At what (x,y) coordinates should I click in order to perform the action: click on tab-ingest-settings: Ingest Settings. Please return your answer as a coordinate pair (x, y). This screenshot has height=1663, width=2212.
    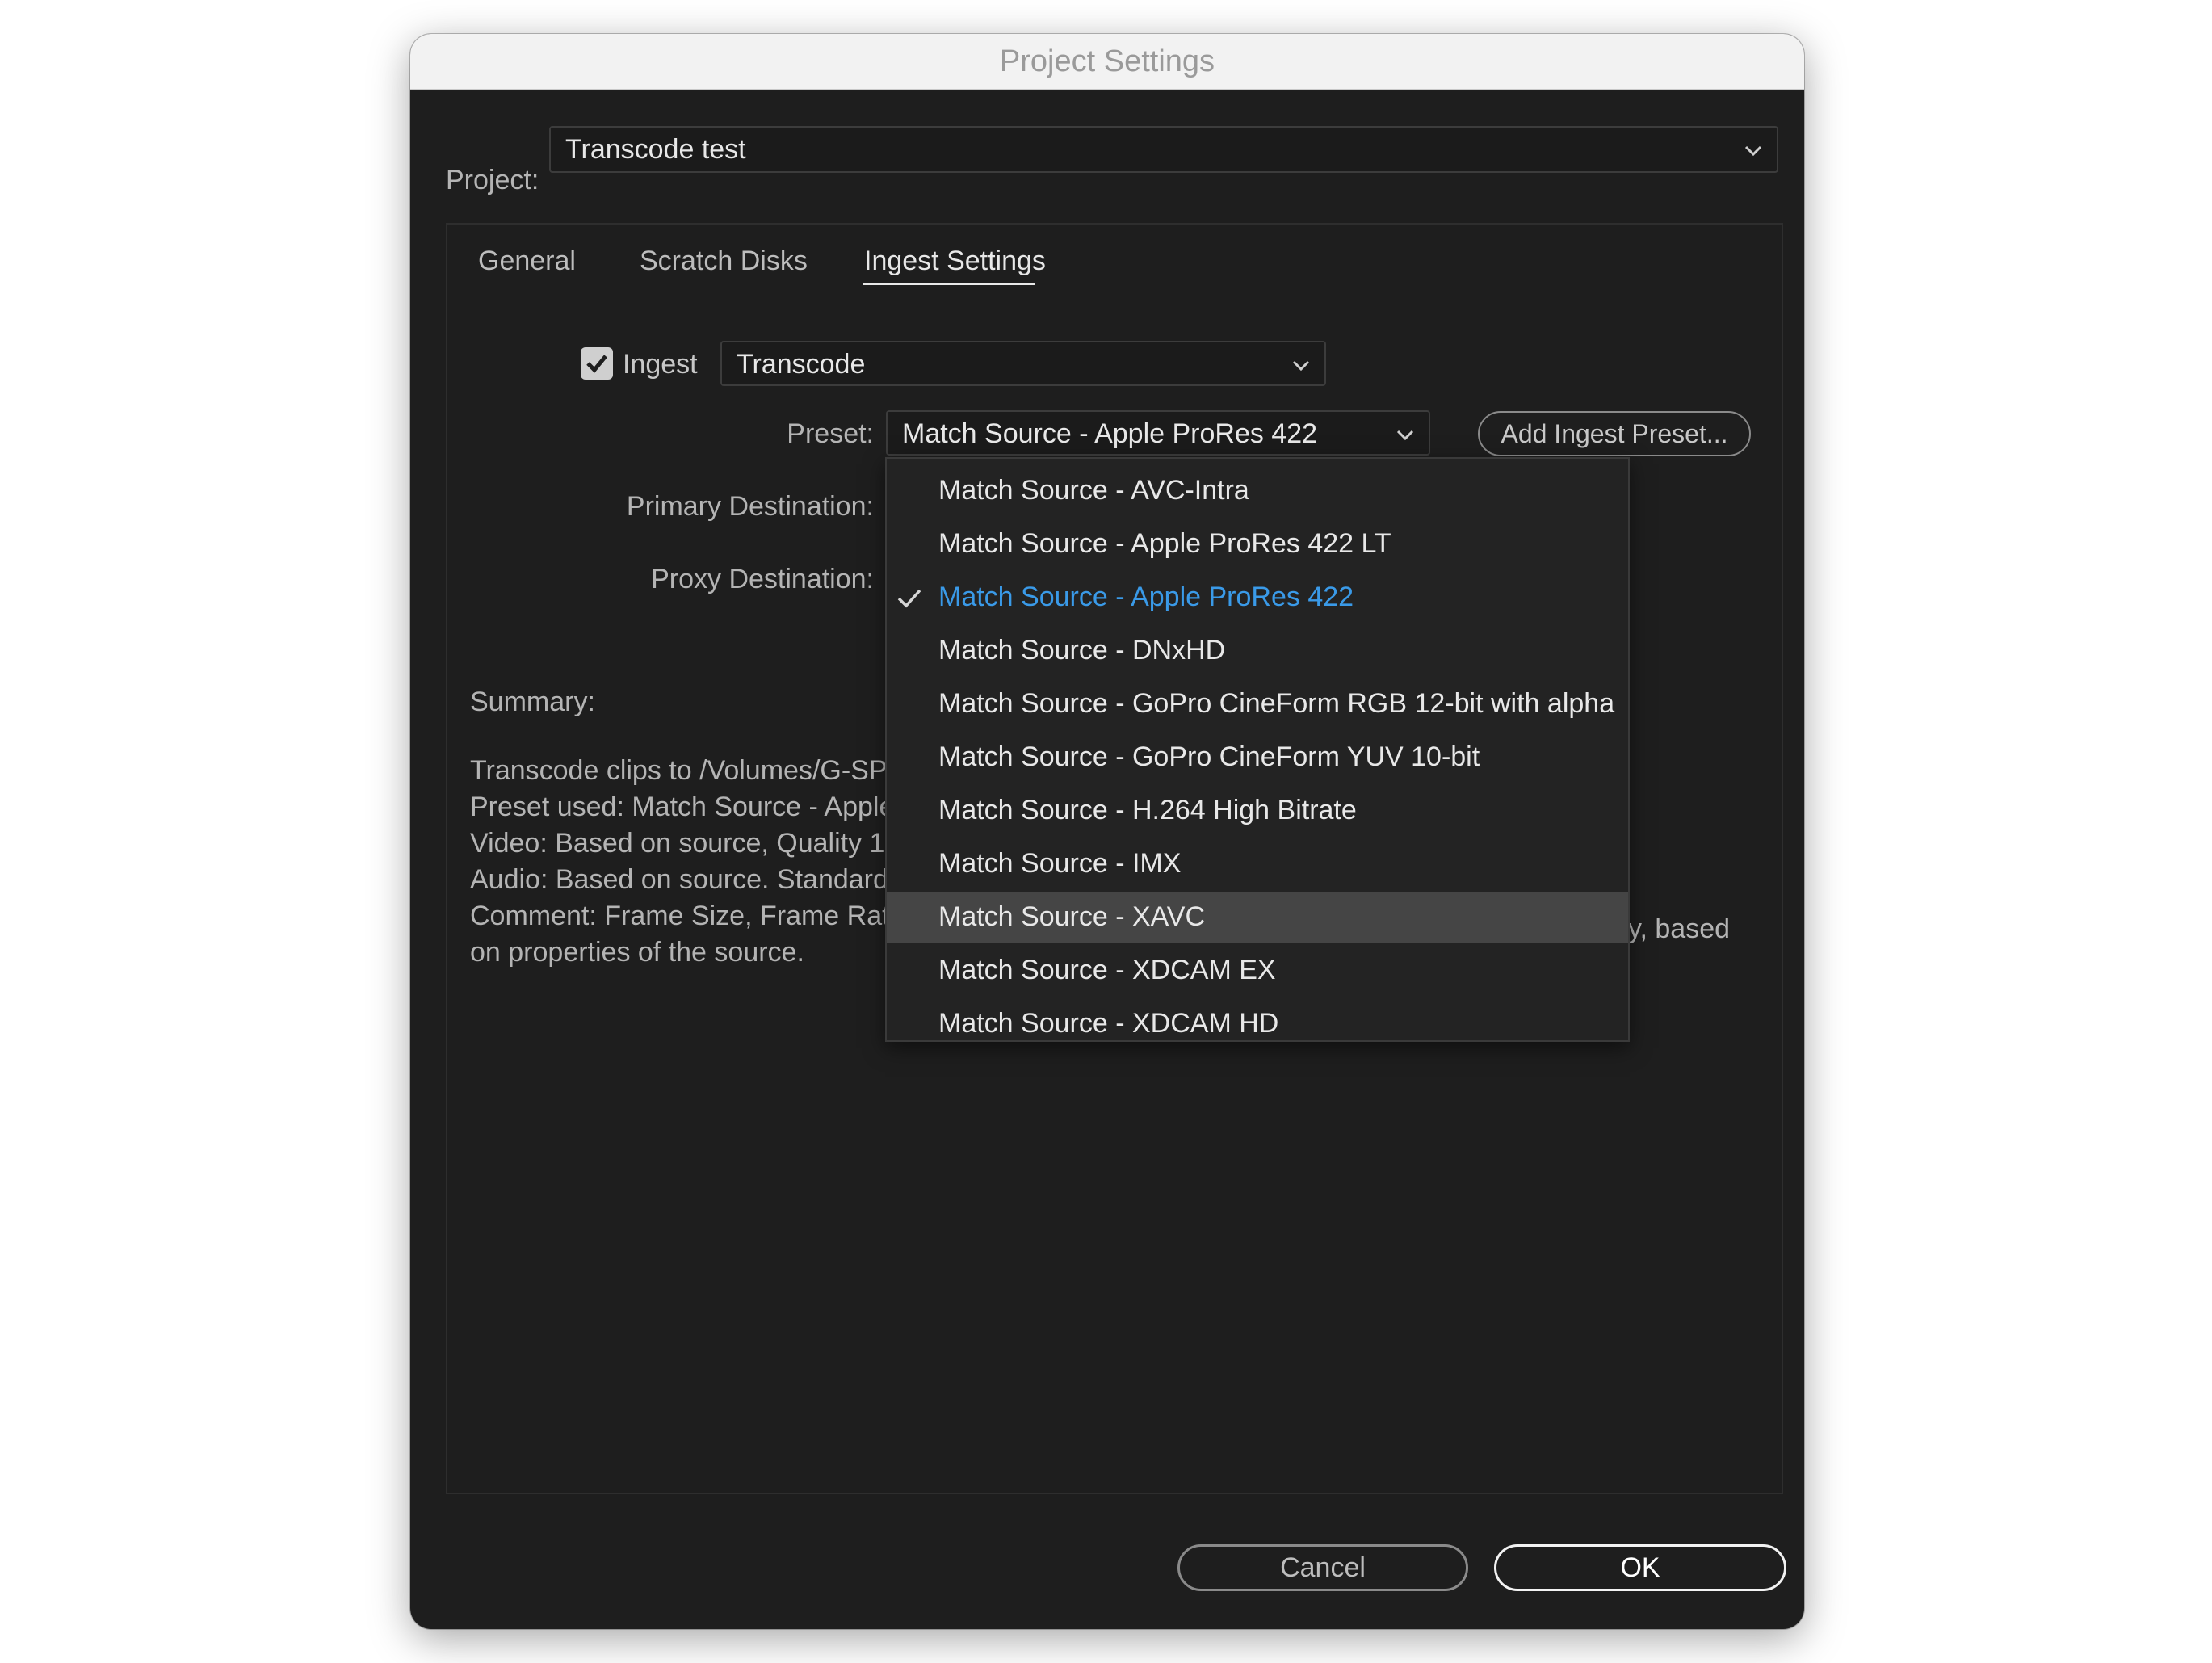
    Looking at the image, I should click on (955, 261).